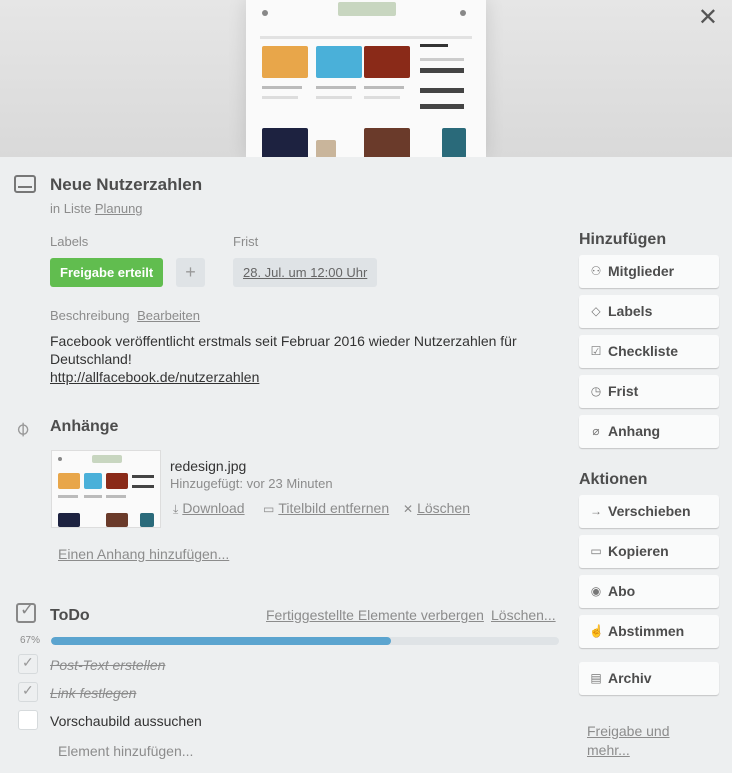  Describe the element at coordinates (107, 272) in the screenshot. I see `label-chip-freigabe: Freigabe erteilt` at that location.